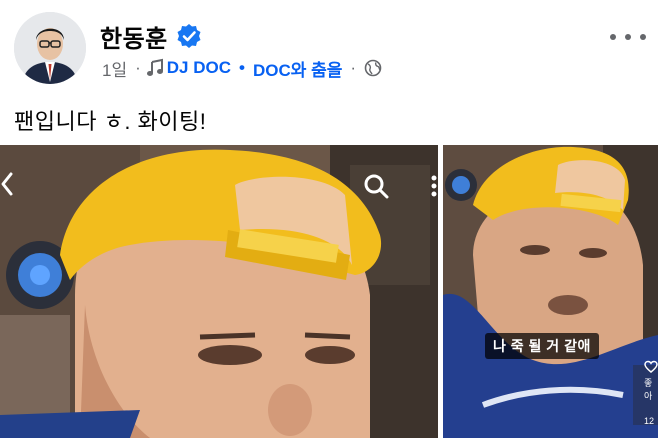  I want to click on author-row: 한동훈, so click(151, 36).